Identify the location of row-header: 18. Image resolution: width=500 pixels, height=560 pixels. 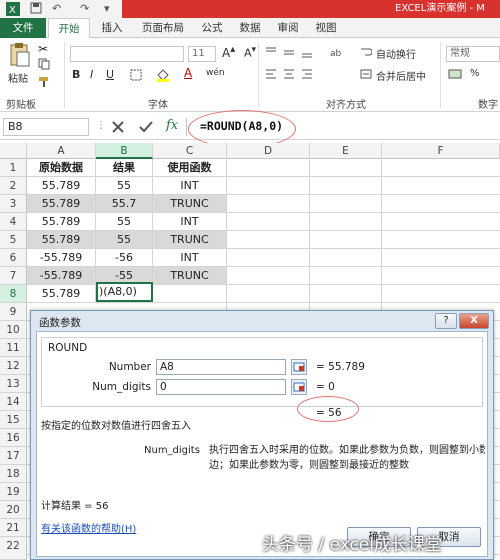
(13, 474).